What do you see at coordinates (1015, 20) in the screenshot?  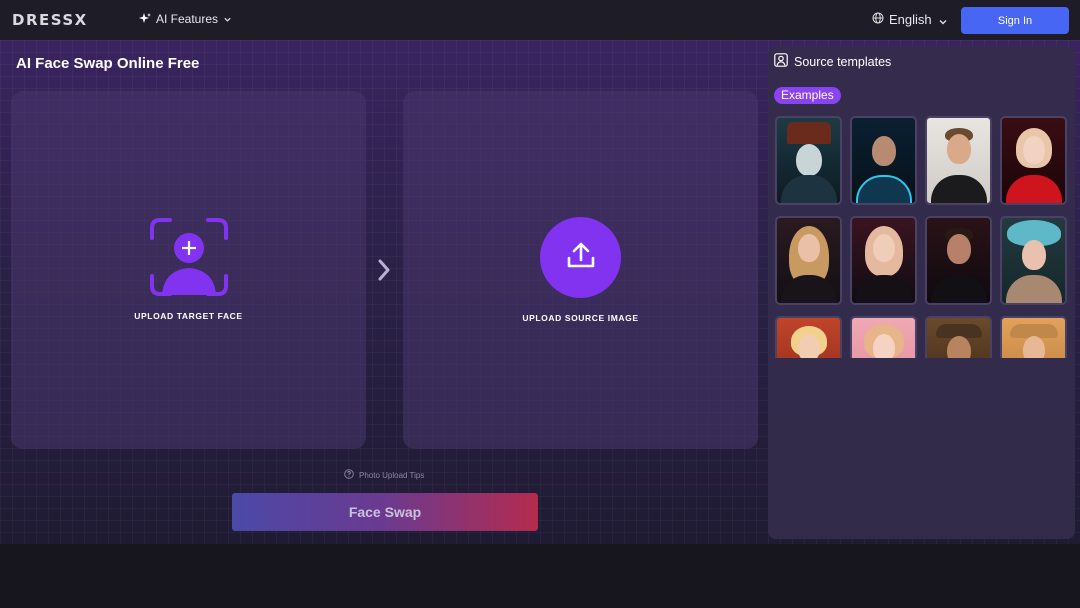 I see `sign-in-button: Sign In` at bounding box center [1015, 20].